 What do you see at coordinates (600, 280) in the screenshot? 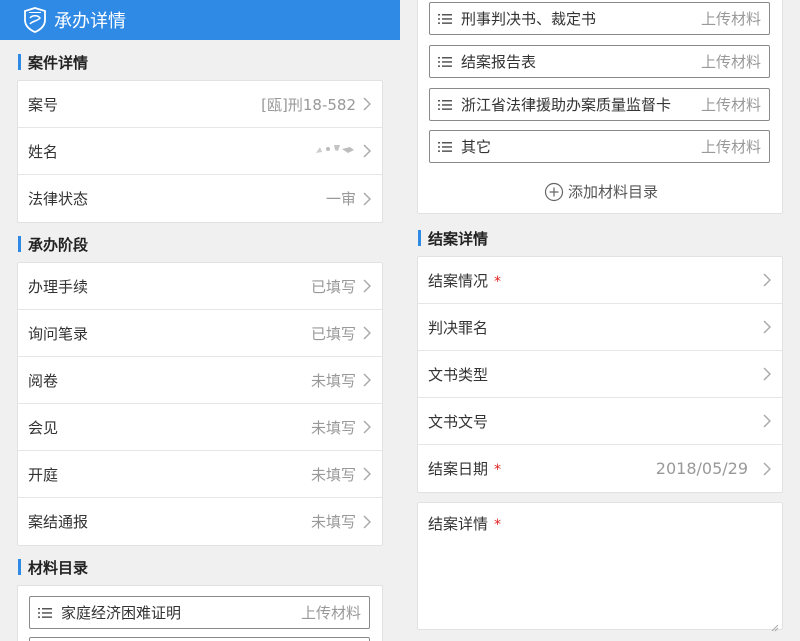
I see `close-status-row: 结案情况 *` at bounding box center [600, 280].